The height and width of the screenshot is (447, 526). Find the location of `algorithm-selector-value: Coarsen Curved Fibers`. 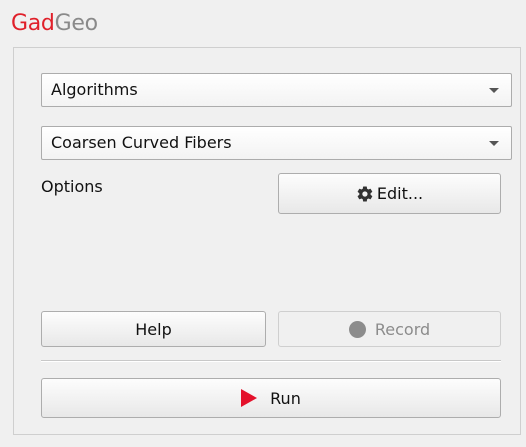

algorithm-selector-value: Coarsen Curved Fibers is located at coordinates (141, 142).